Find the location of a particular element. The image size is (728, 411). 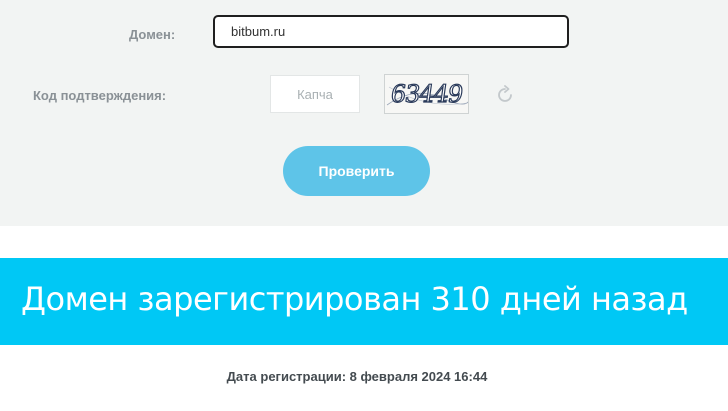

result-headline: Домен зарегистрирован 310 дней назад is located at coordinates (354, 299).